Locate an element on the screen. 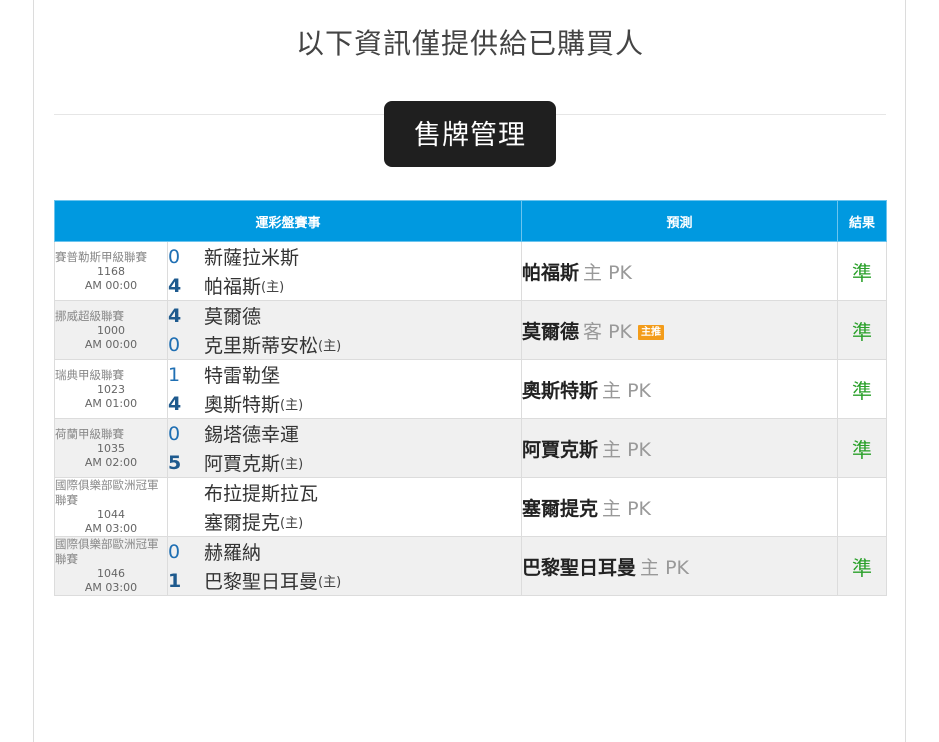 The image size is (939, 742). game-code: 1044 is located at coordinates (111, 514).